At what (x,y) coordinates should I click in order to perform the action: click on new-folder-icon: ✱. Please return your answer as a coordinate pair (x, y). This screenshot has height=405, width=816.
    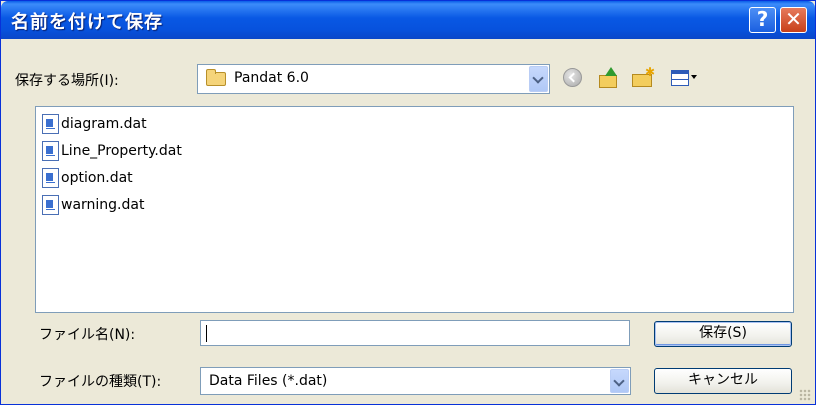
    Looking at the image, I should click on (643, 78).